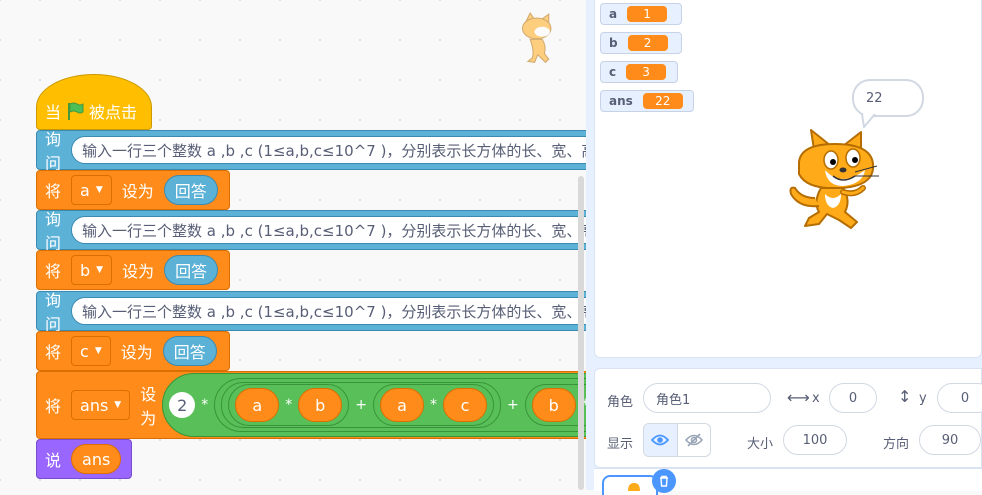  I want to click on monitor-ans-name: ans, so click(621, 101).